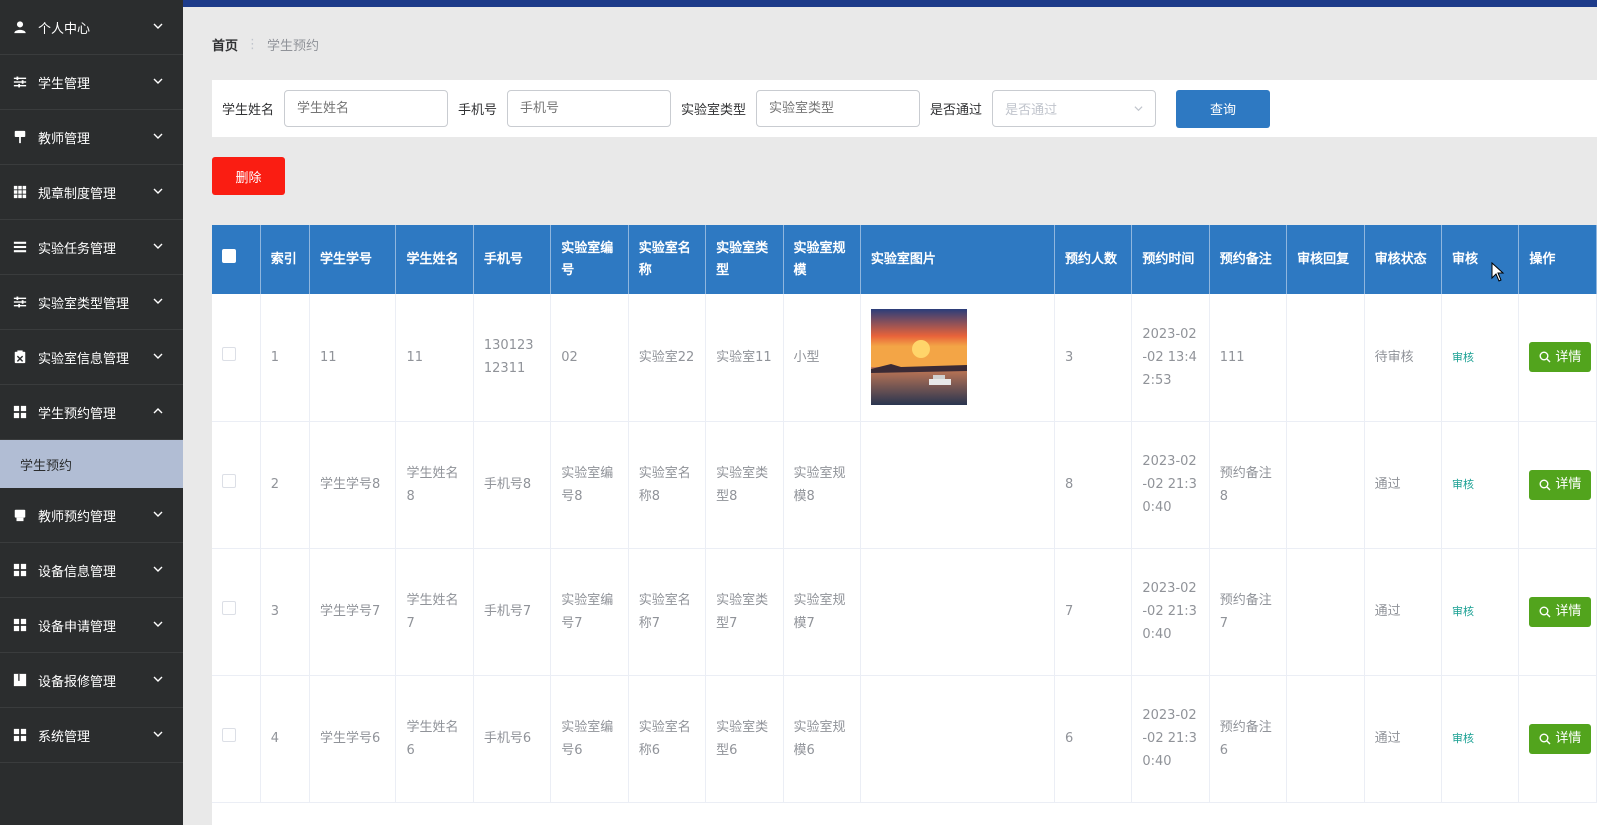 The height and width of the screenshot is (825, 1597). I want to click on cell-phone: 手机号6, so click(512, 739).